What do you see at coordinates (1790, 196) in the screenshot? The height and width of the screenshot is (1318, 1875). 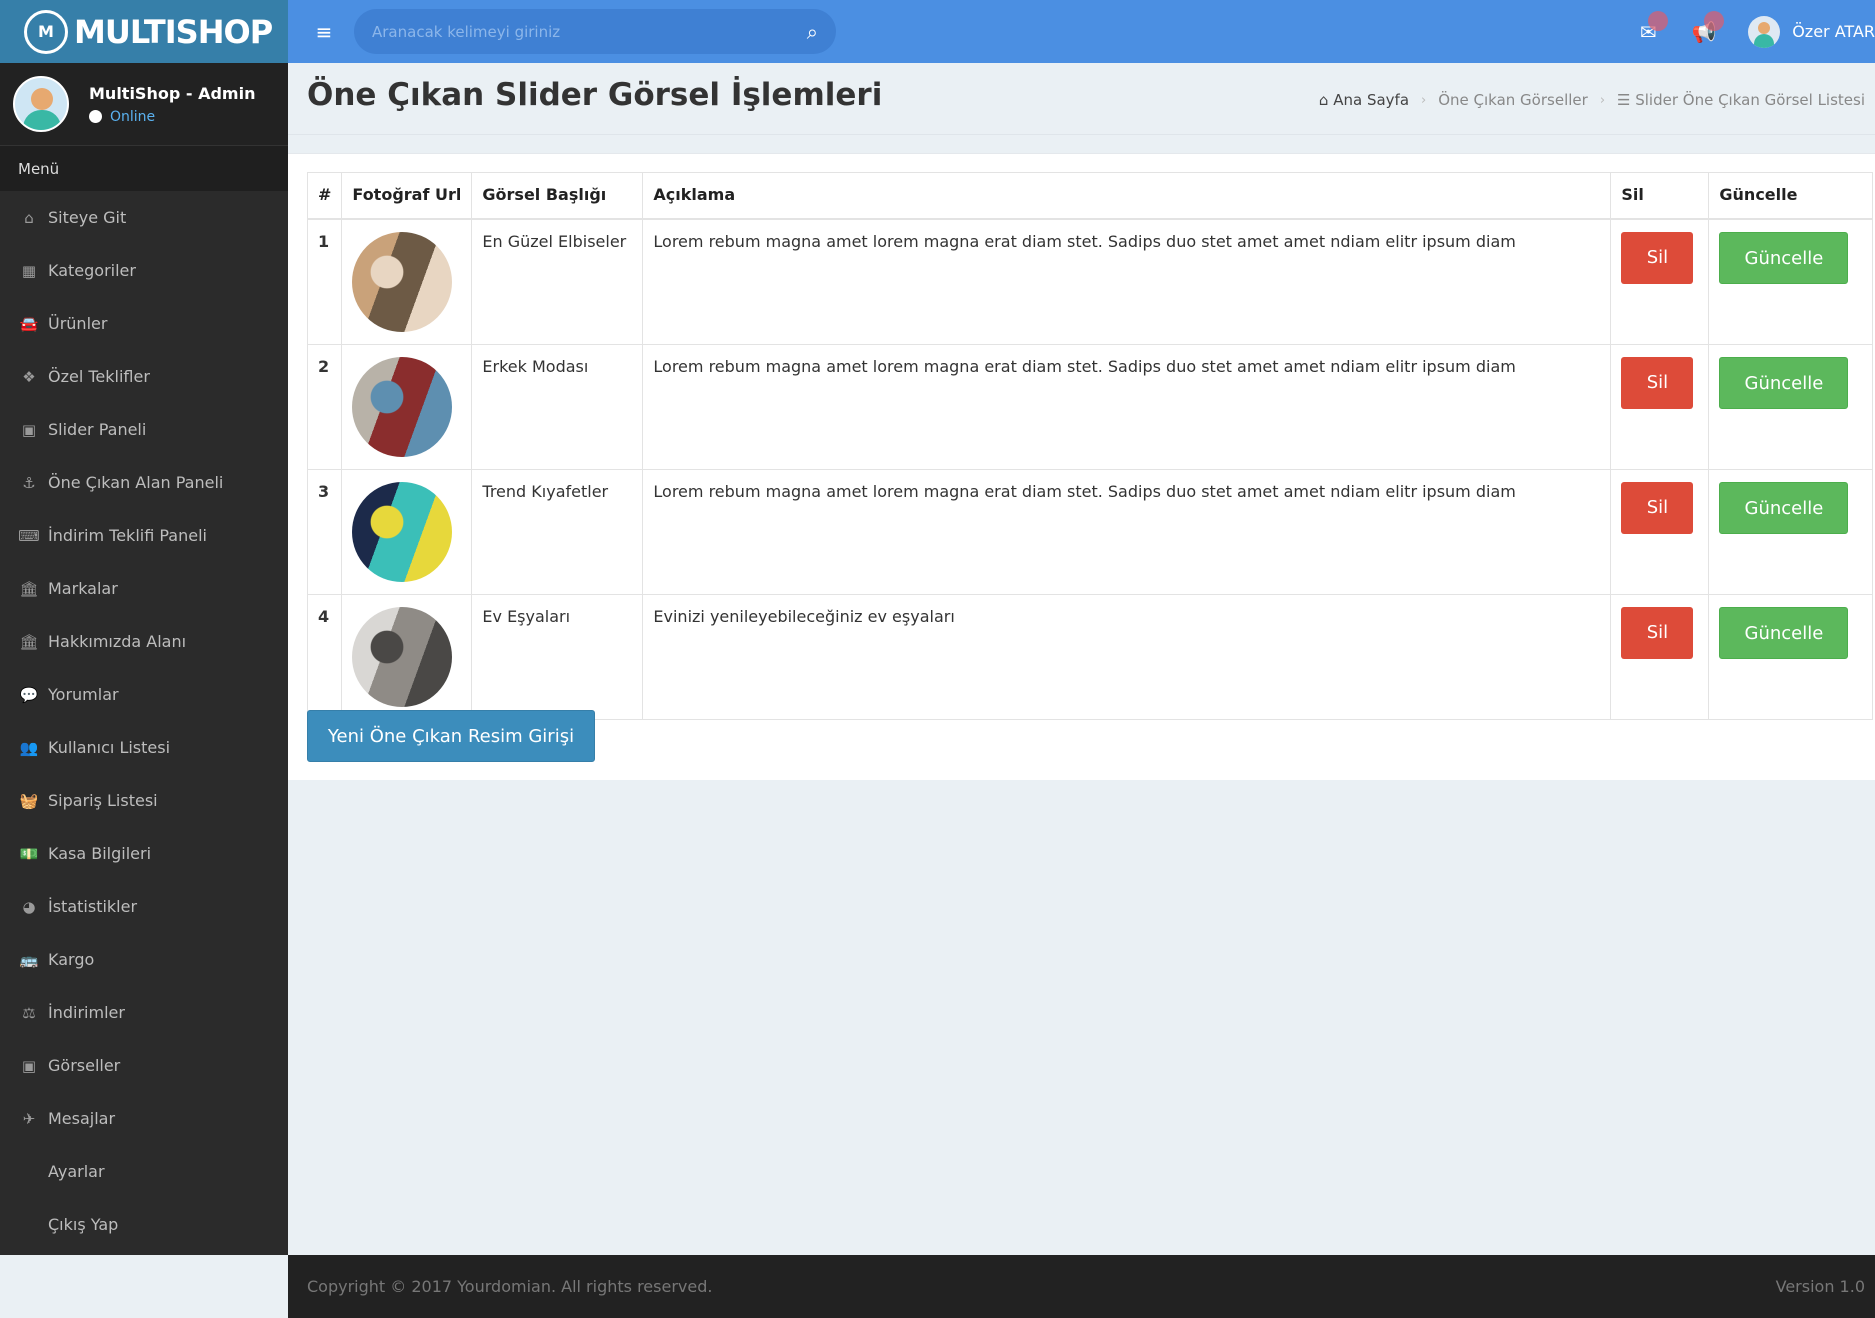 I see `col-header-update: Güncelle` at bounding box center [1790, 196].